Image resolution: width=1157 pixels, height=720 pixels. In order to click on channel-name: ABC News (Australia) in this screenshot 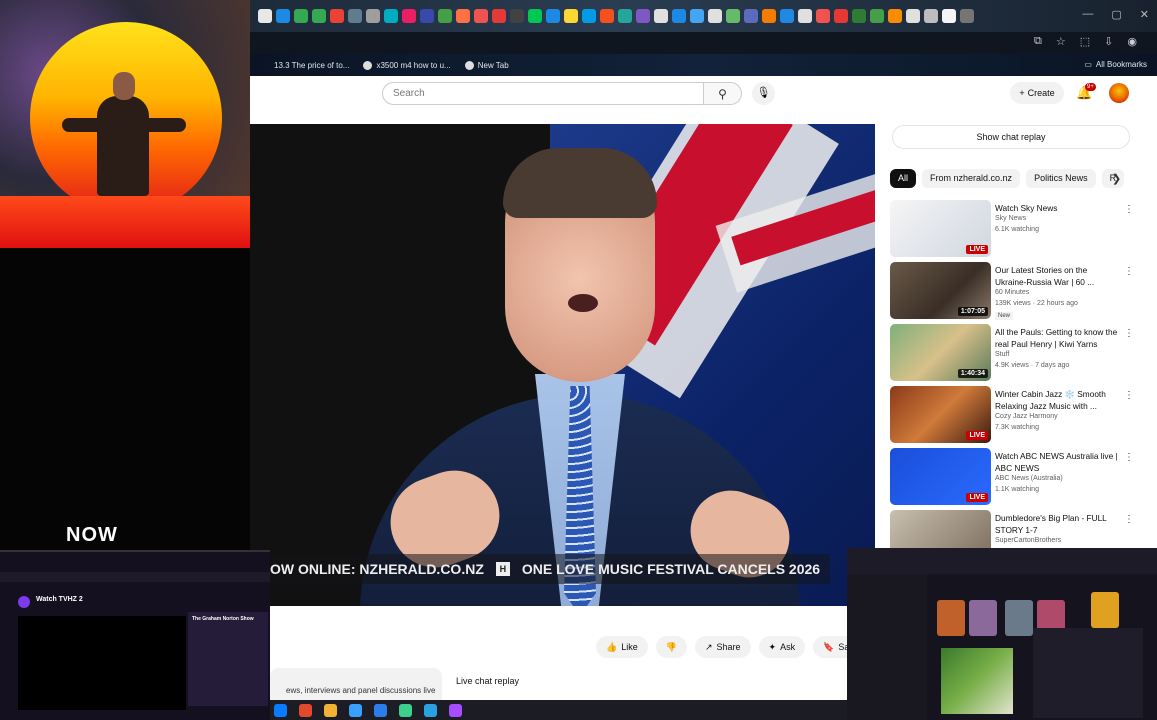, I will do `click(1029, 478)`.